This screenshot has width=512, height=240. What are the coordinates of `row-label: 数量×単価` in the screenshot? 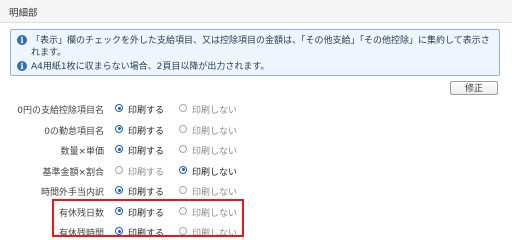 It's located at (82, 152).